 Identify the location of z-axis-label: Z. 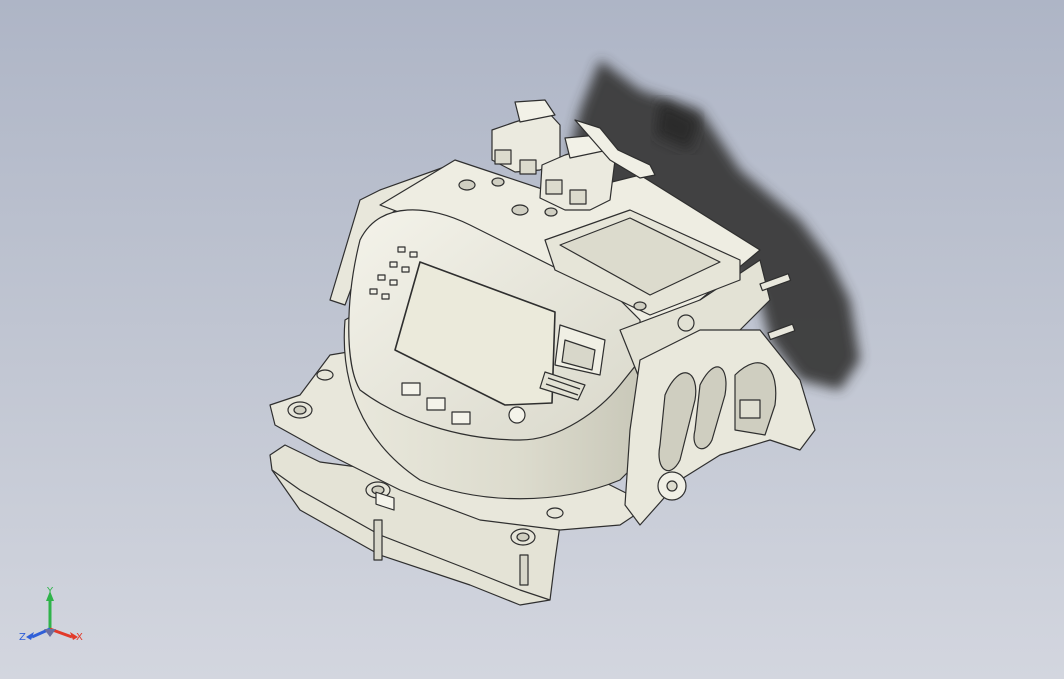
(22, 637).